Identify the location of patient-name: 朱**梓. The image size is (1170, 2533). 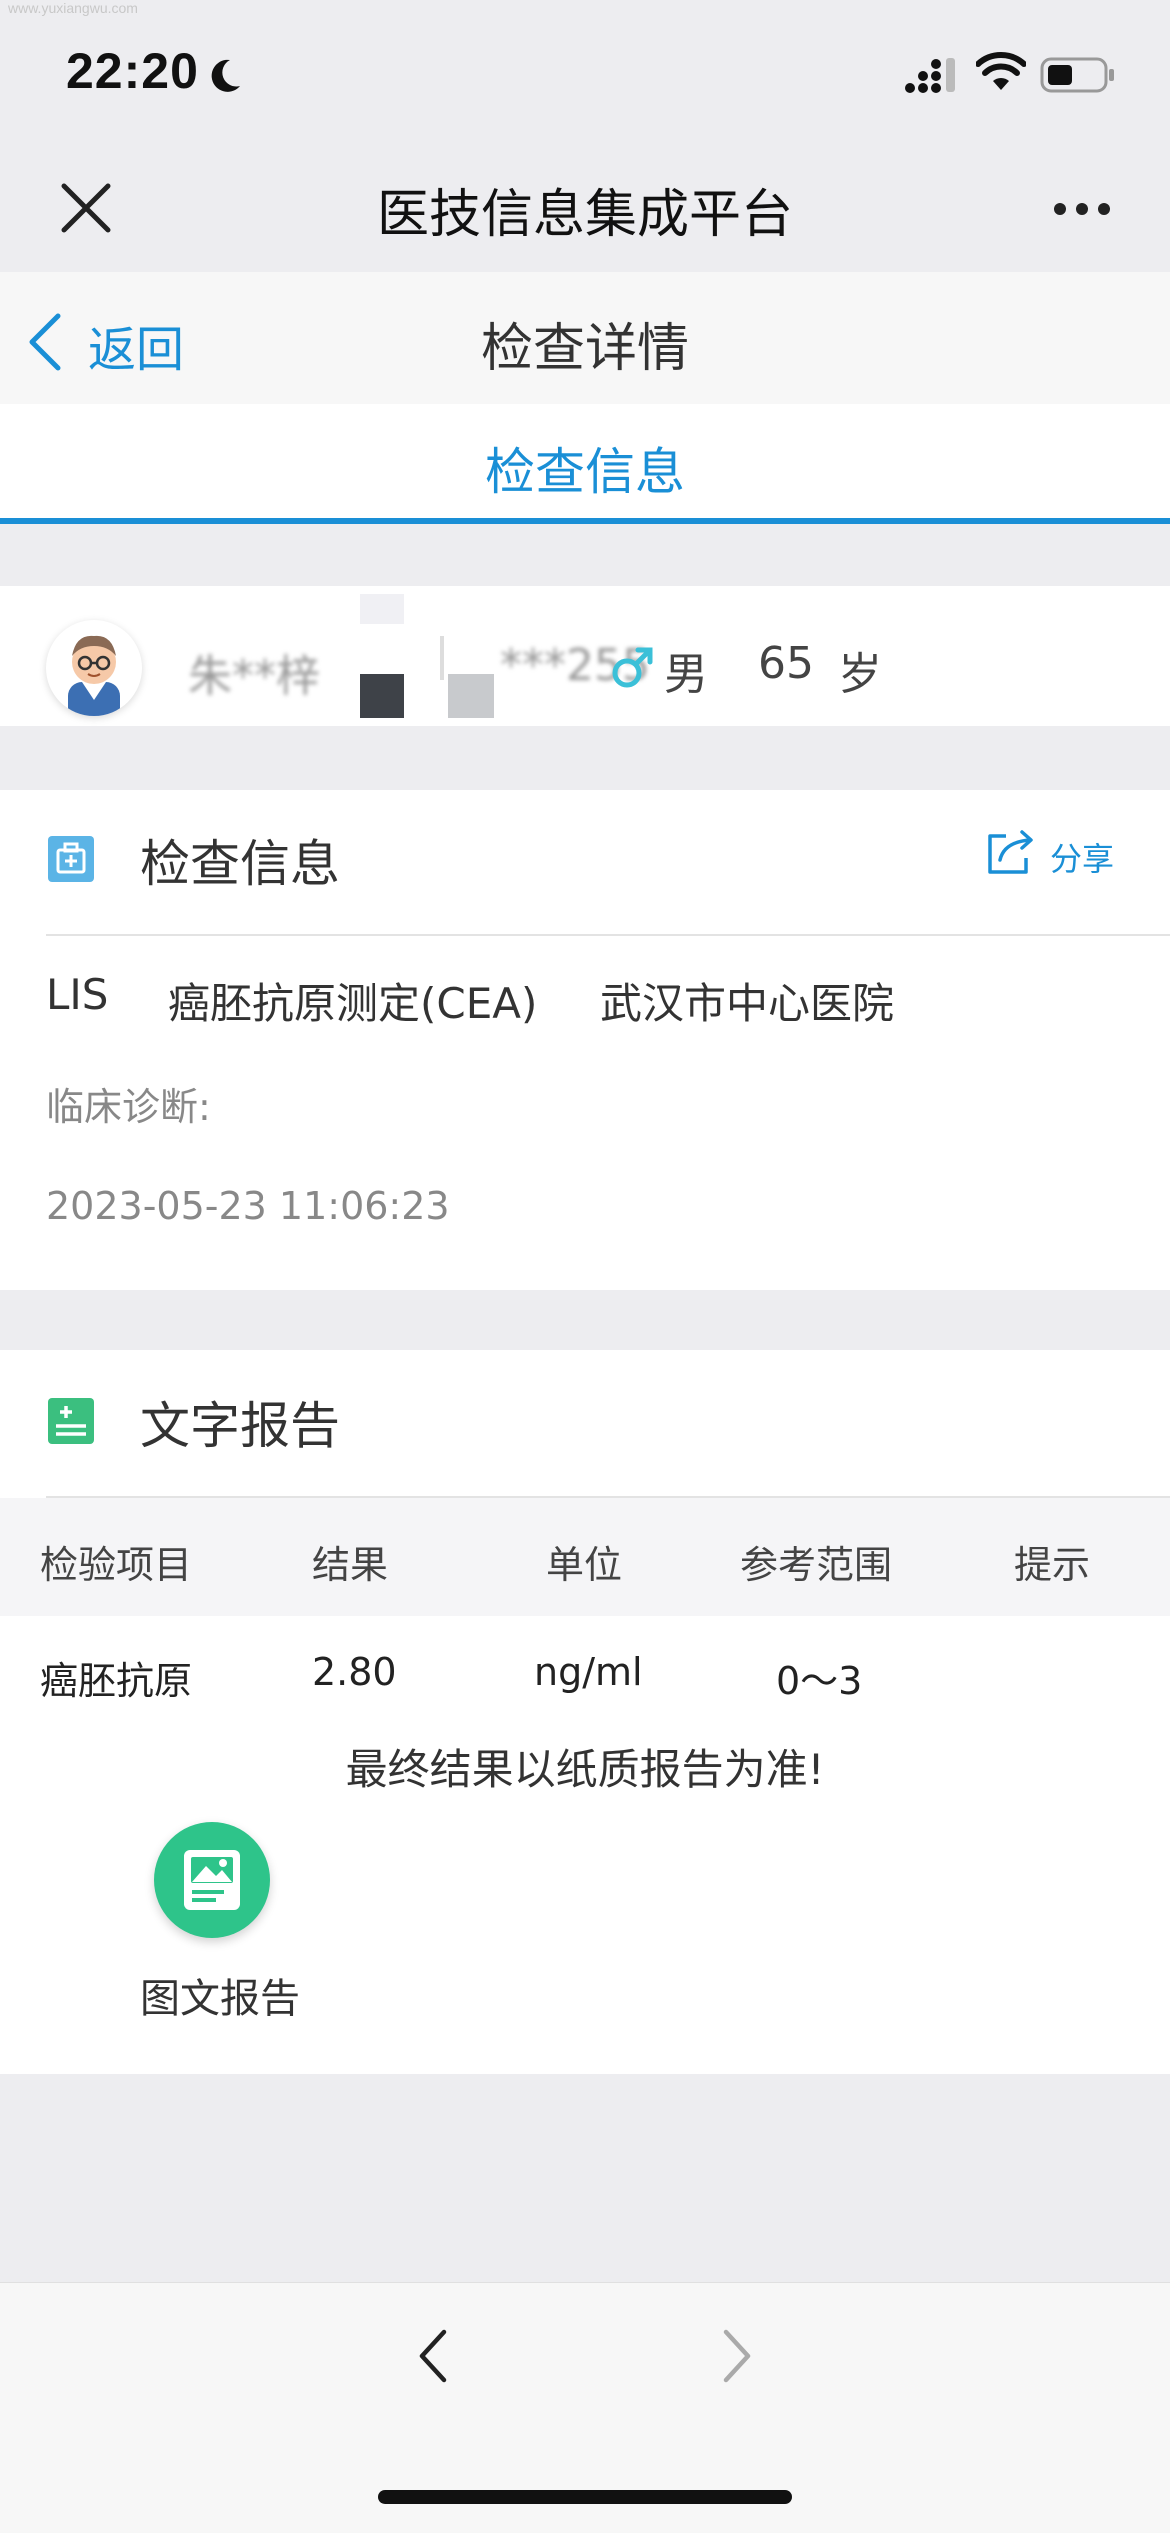
(254, 676).